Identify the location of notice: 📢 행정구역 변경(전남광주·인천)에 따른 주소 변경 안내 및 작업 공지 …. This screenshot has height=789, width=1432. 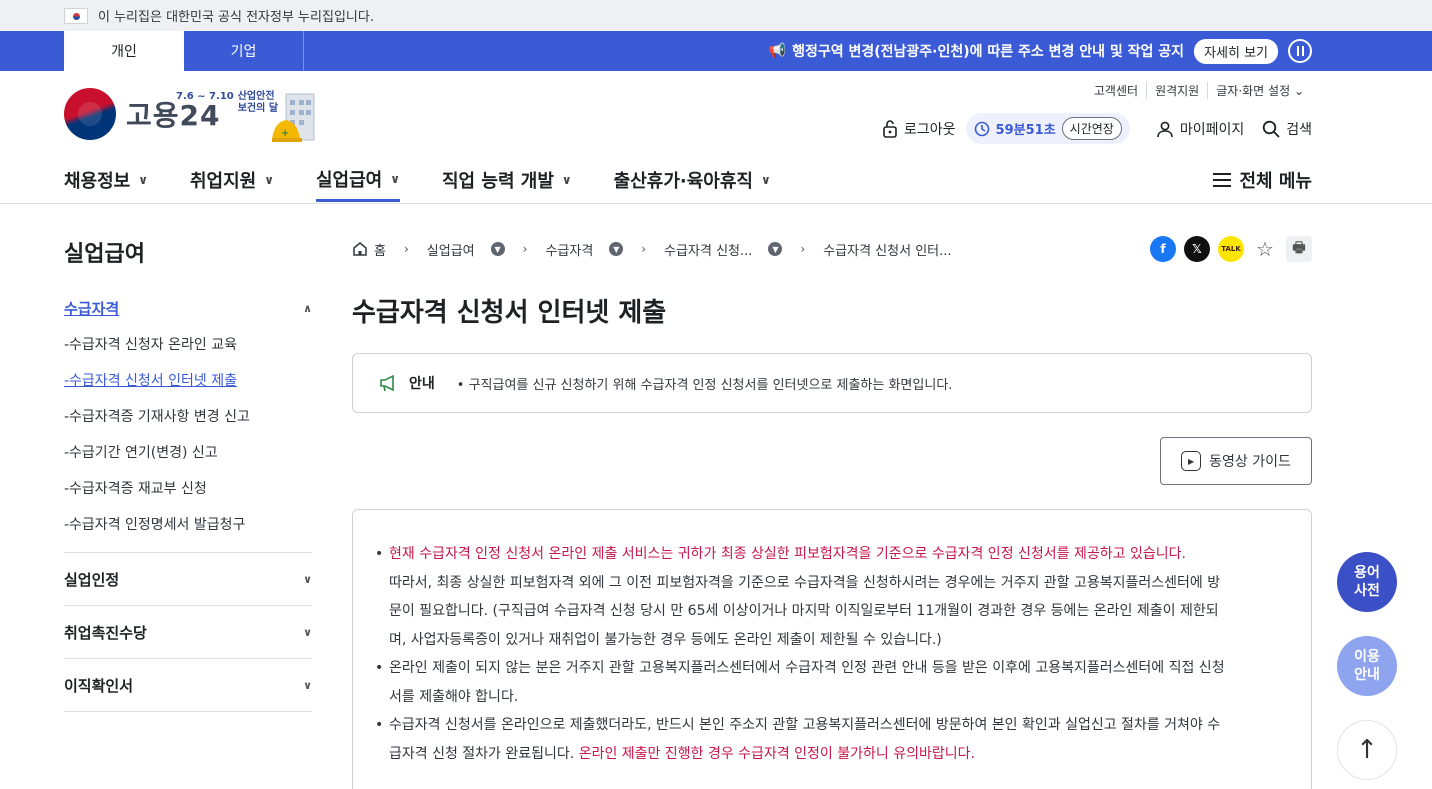
(1100, 51).